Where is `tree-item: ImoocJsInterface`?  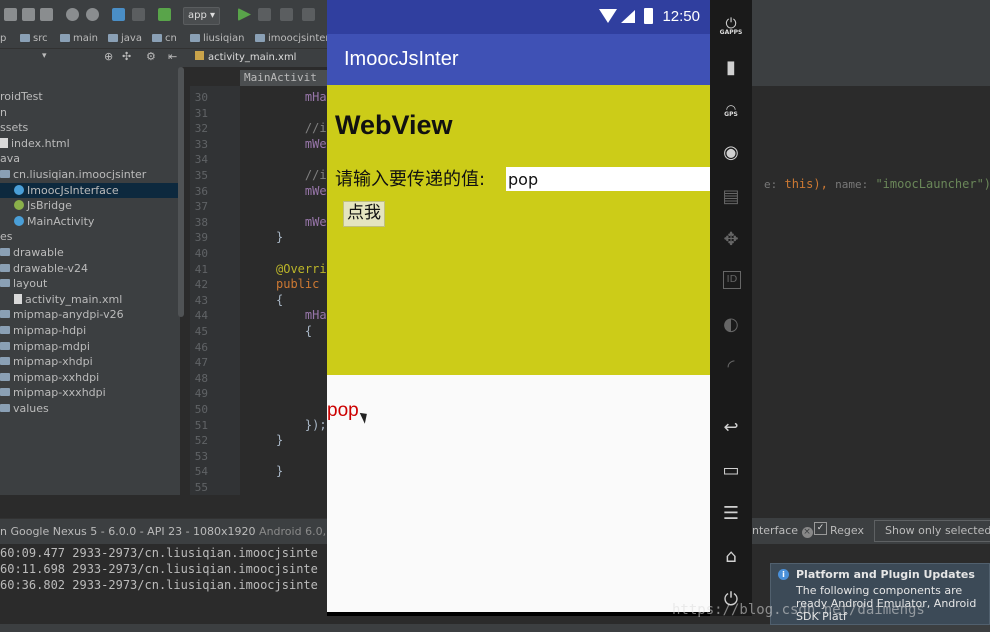 tree-item: ImoocJsInterface is located at coordinates (90, 190).